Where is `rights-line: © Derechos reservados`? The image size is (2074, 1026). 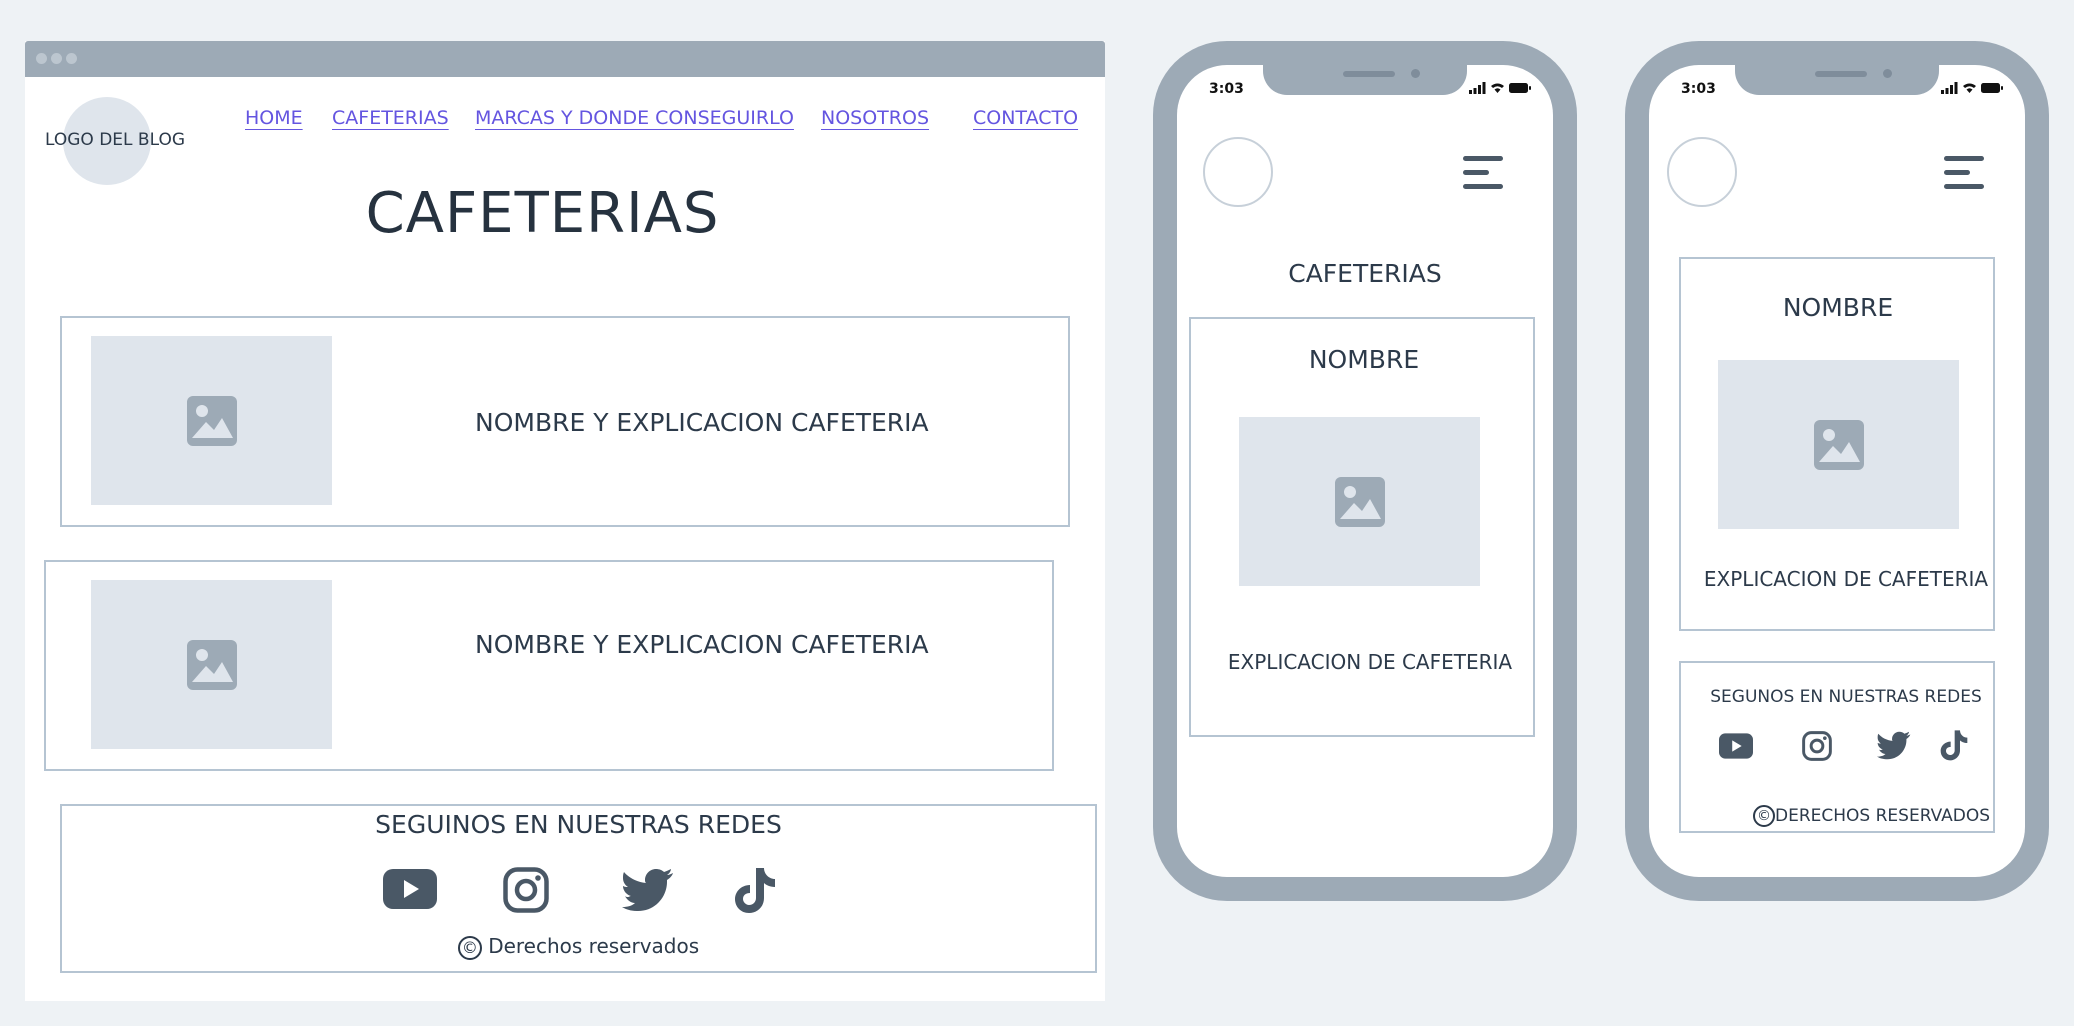
rights-line: © Derechos reservados is located at coordinates (578, 947).